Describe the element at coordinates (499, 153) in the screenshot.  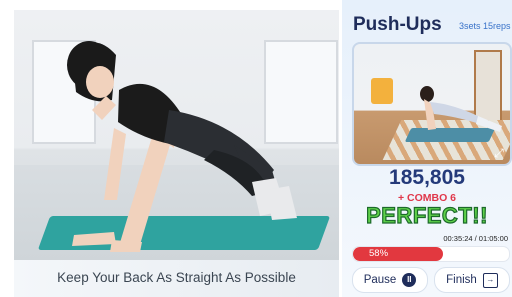
I see `expand-icon: ⤢` at that location.